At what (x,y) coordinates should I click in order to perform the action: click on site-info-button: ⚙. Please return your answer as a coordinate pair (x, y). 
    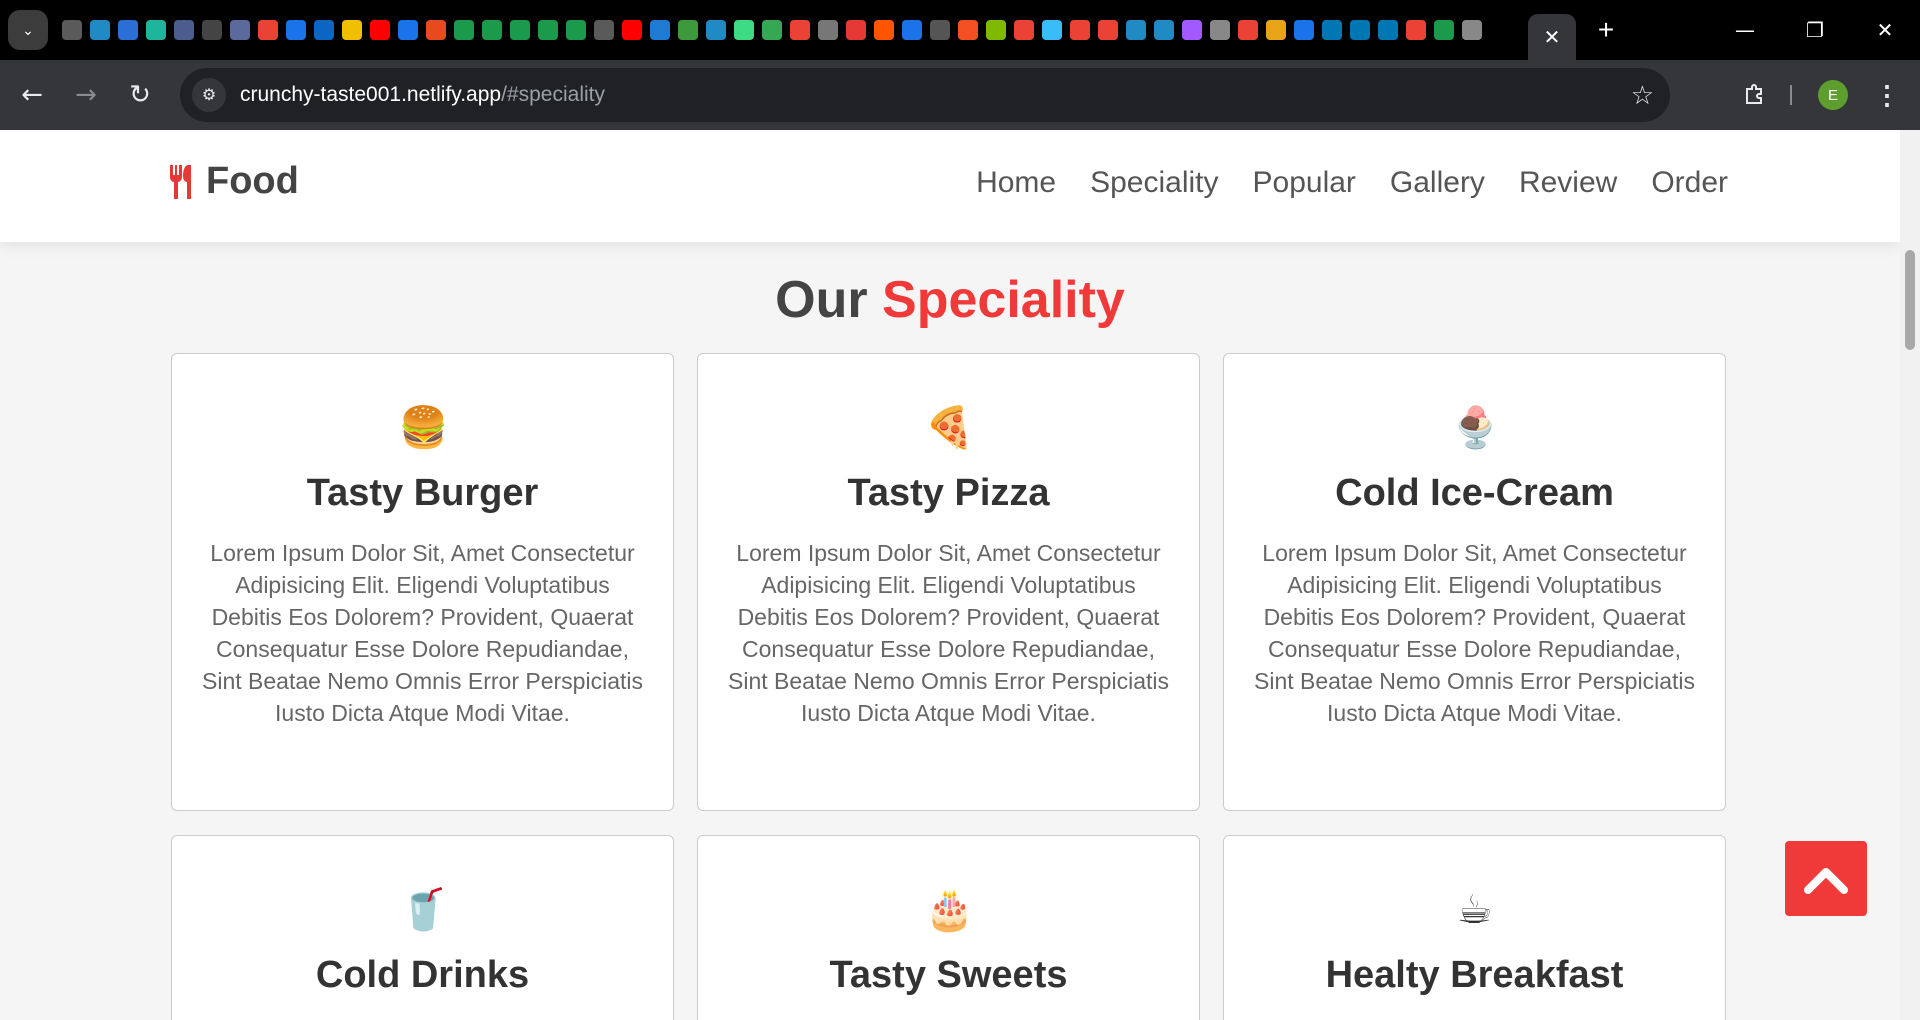
    Looking at the image, I should click on (209, 95).